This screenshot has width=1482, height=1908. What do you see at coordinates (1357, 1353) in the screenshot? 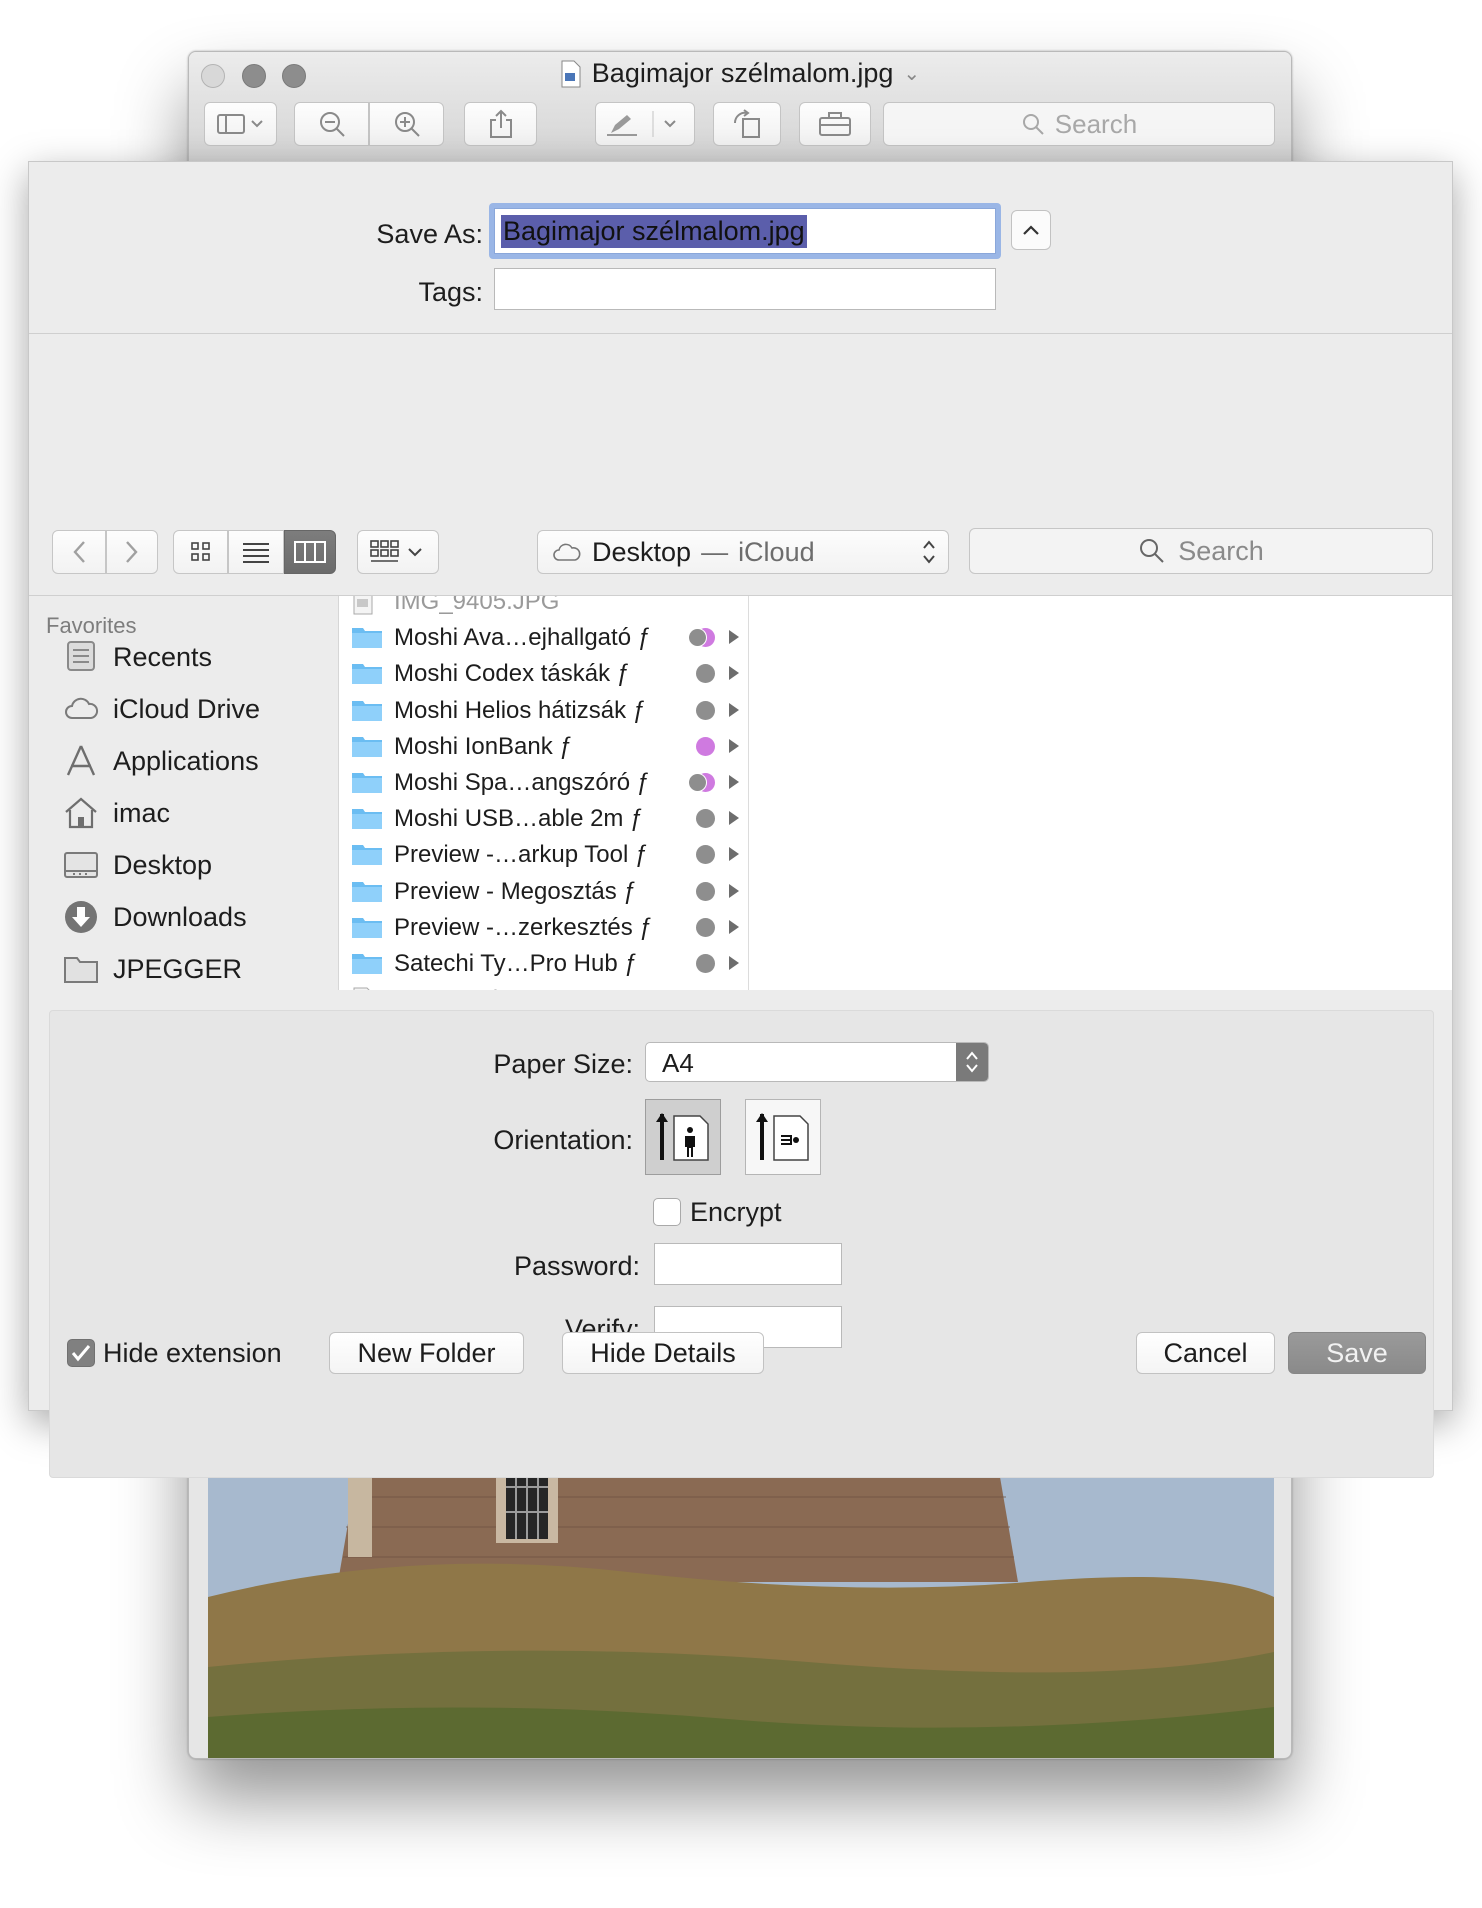
I see `save-button: Save` at bounding box center [1357, 1353].